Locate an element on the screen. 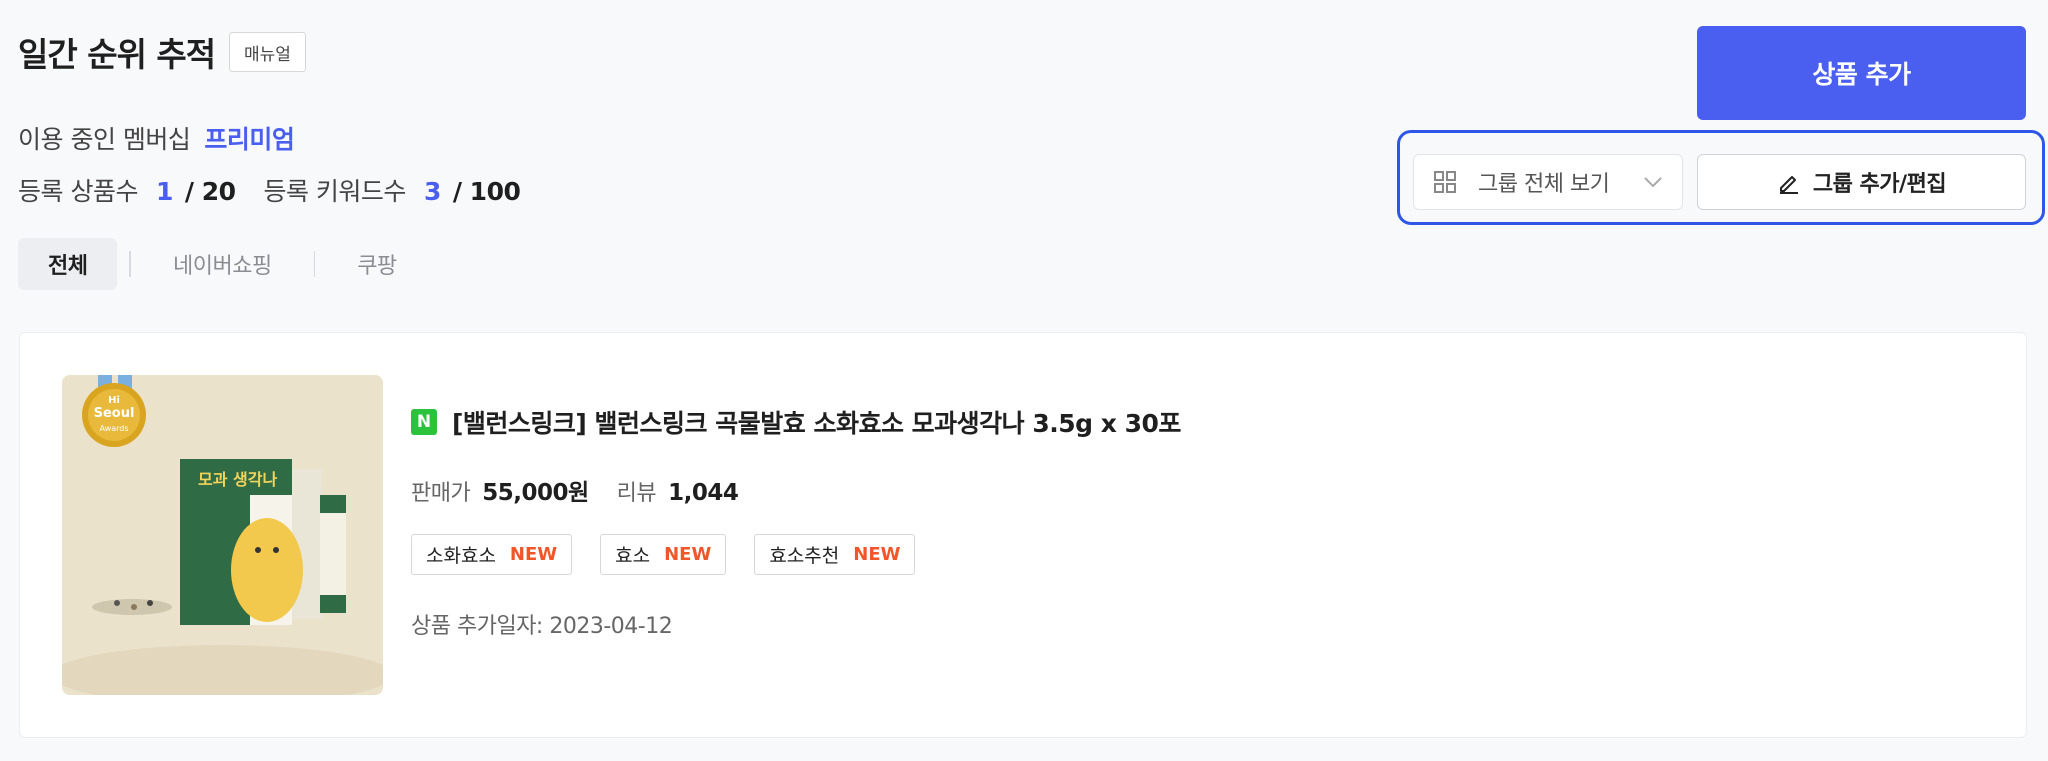 Image resolution: width=2048 pixels, height=761 pixels. membership-tier: 프리미엄 is located at coordinates (249, 139).